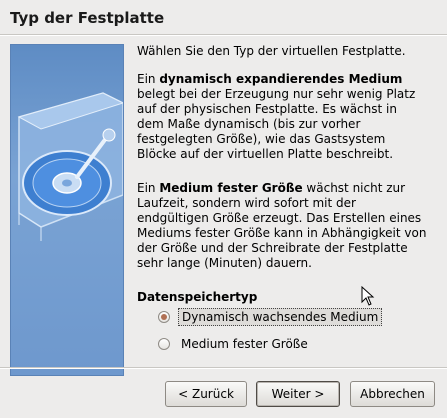  I want to click on header-separator, so click(223, 35).